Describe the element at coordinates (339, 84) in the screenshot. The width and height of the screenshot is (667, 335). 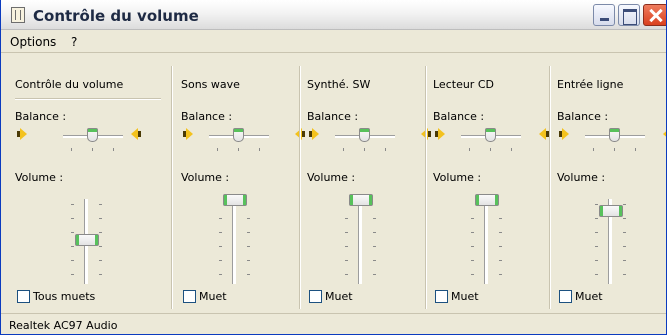
I see `channel-name: Synthé. SW` at that location.